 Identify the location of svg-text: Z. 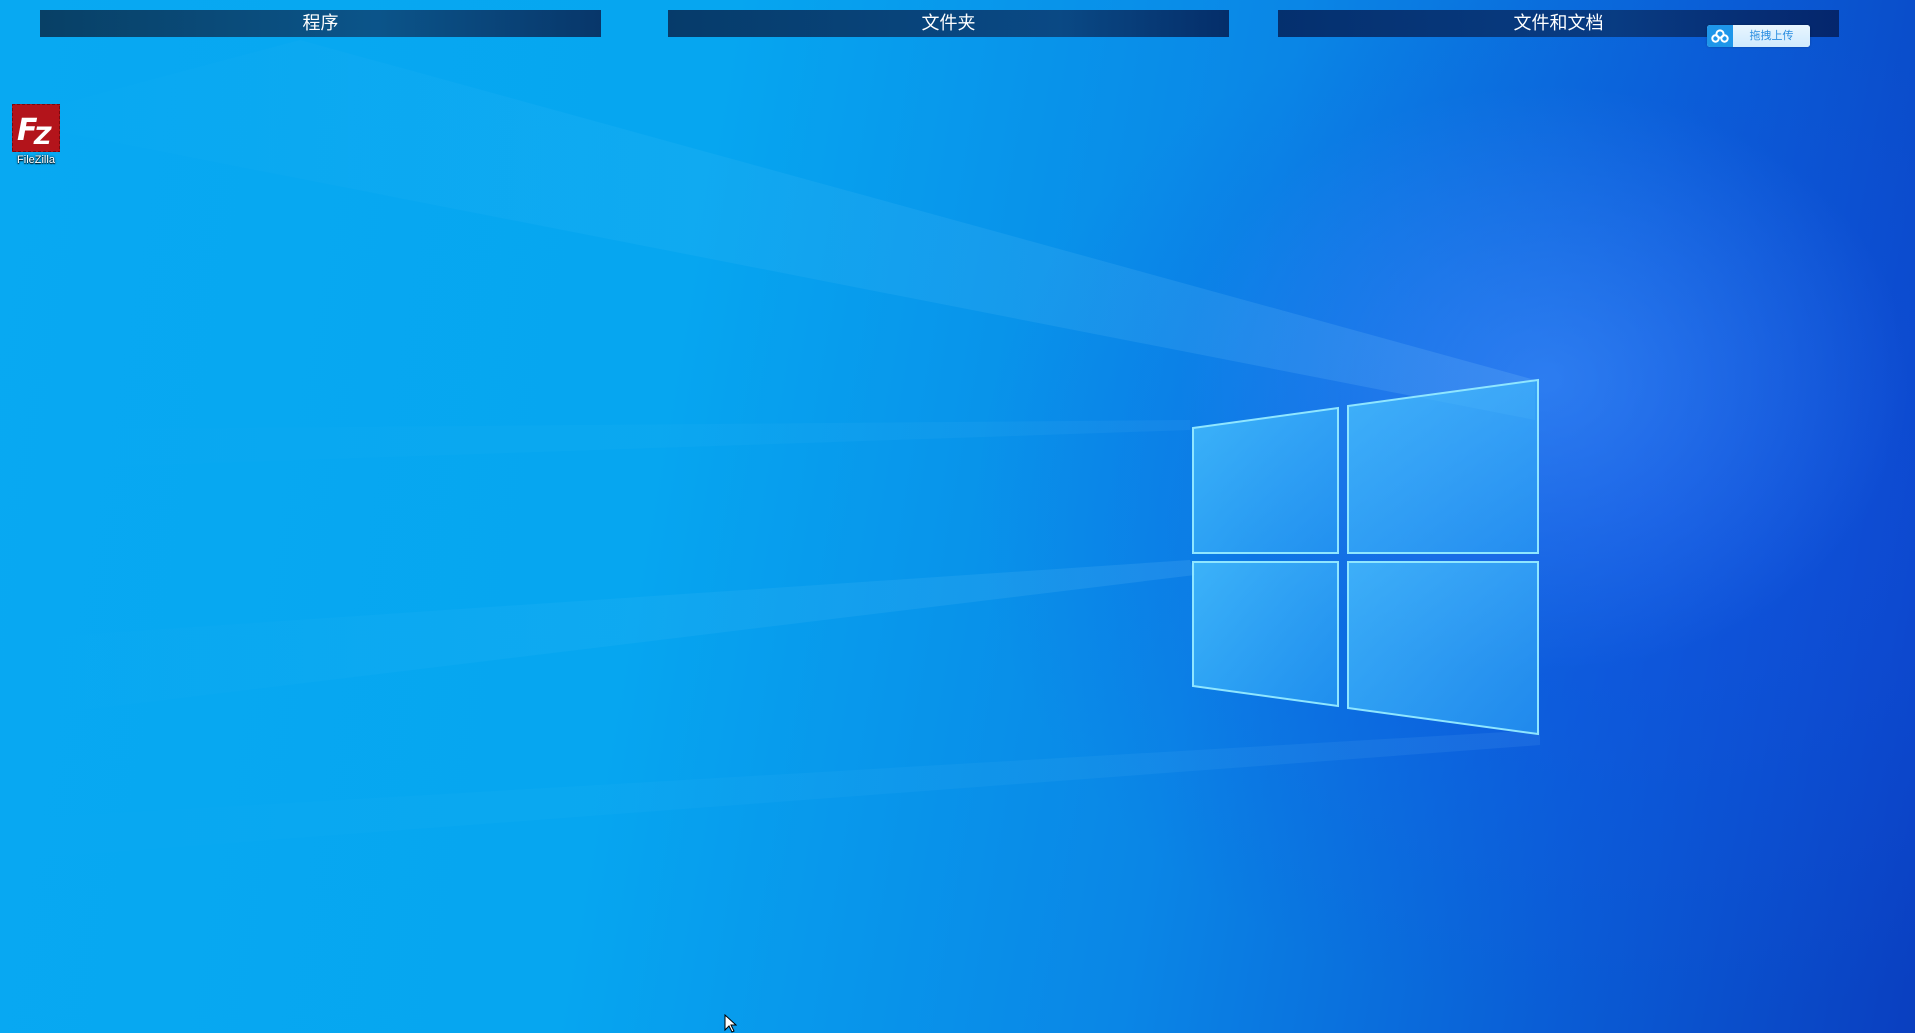
(42, 136).